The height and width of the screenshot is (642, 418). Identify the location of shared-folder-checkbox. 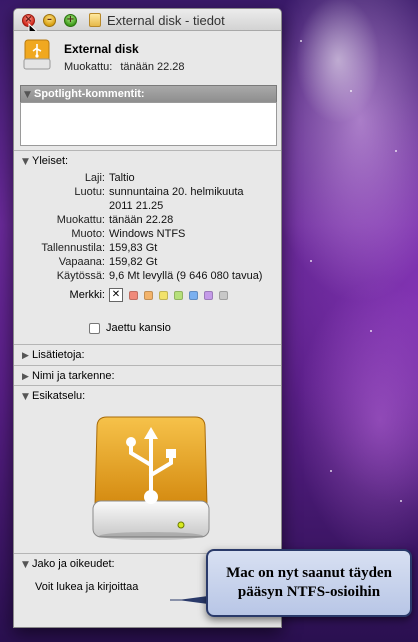
(94, 328).